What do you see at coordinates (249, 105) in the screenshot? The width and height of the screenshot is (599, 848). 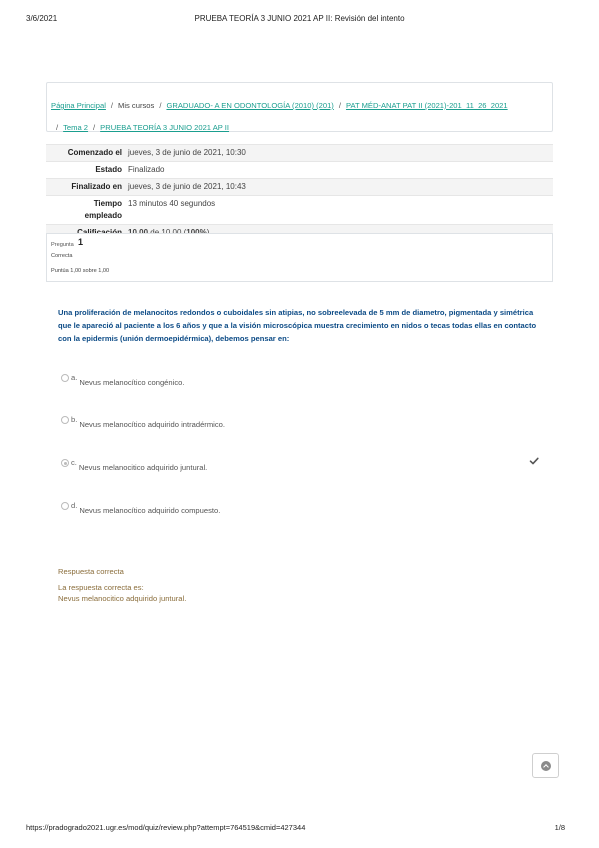 I see `breadcrumb-degree-link: GRADUADO- A EN ODONTOLOGÍA (2010) (201)` at bounding box center [249, 105].